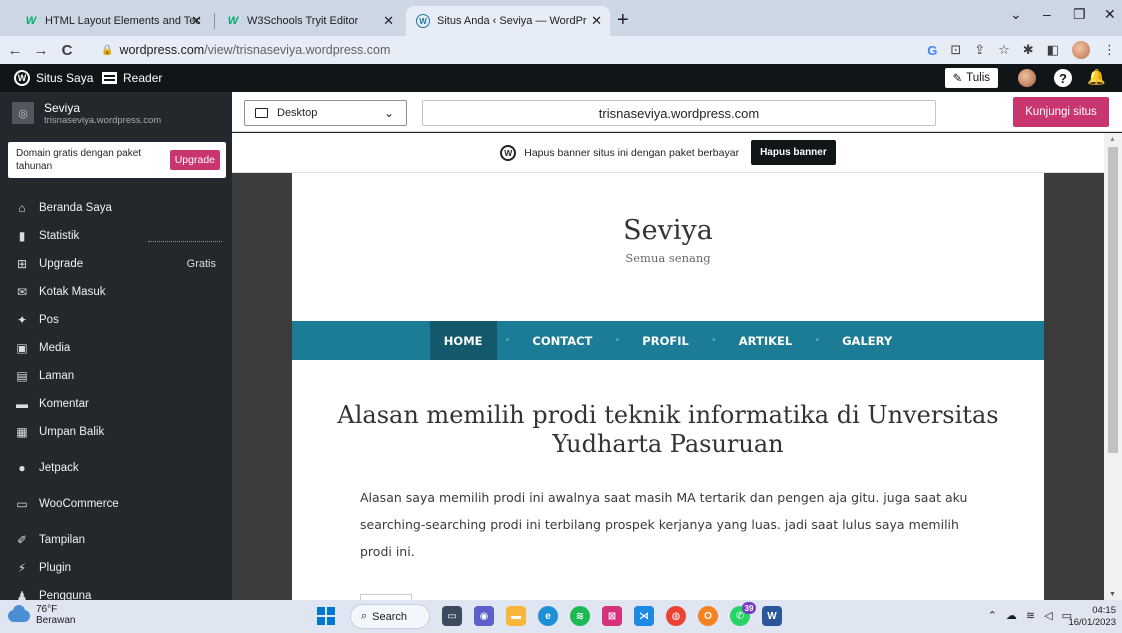 The height and width of the screenshot is (633, 1122). What do you see at coordinates (452, 616) in the screenshot?
I see `task-view-icon: ▭` at bounding box center [452, 616].